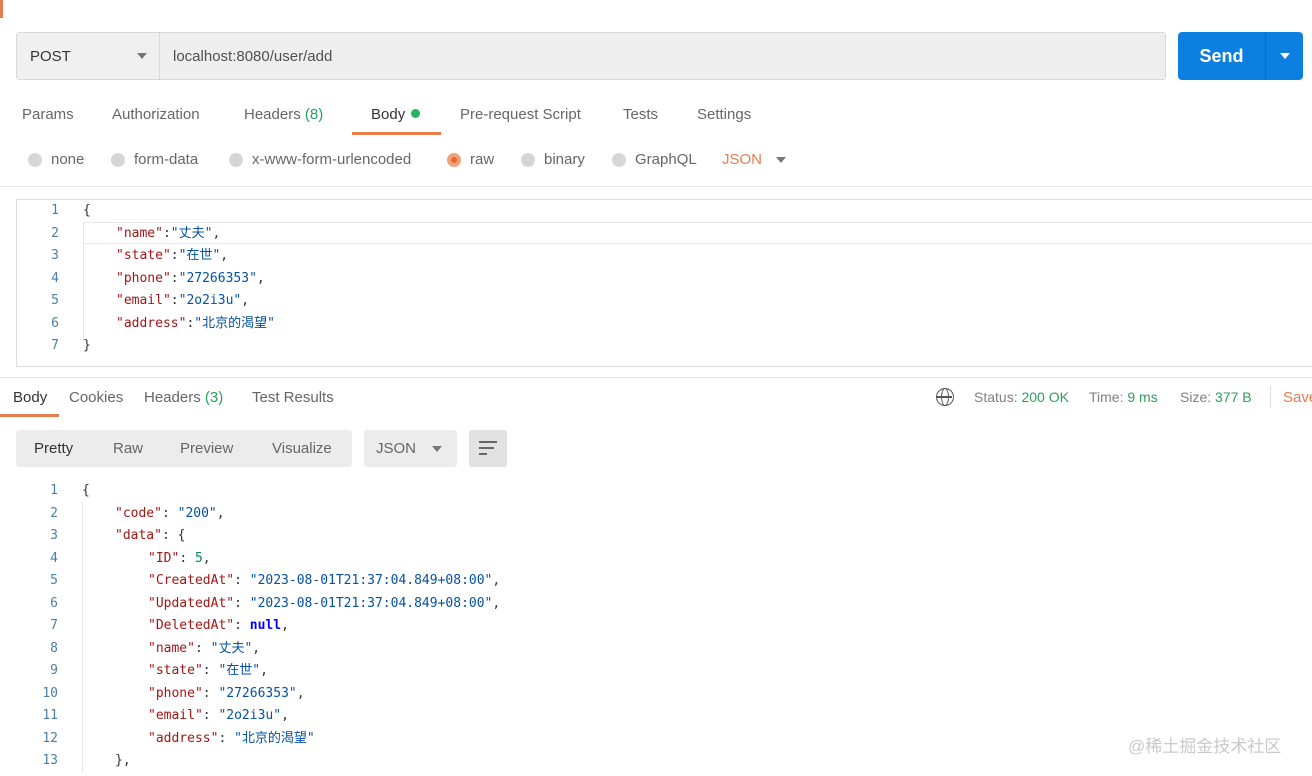 The width and height of the screenshot is (1312, 776). I want to click on line-number: 1, so click(54, 490).